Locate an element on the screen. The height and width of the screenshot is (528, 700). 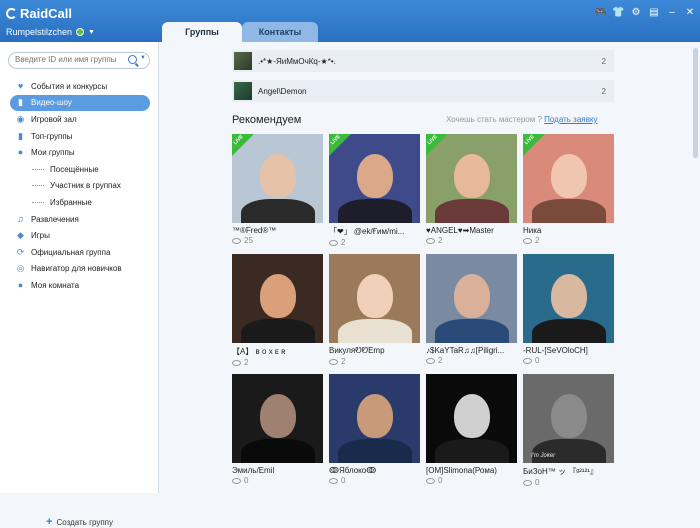
sidebar-item: ♫ Развлечения is located at coordinates (80, 219).